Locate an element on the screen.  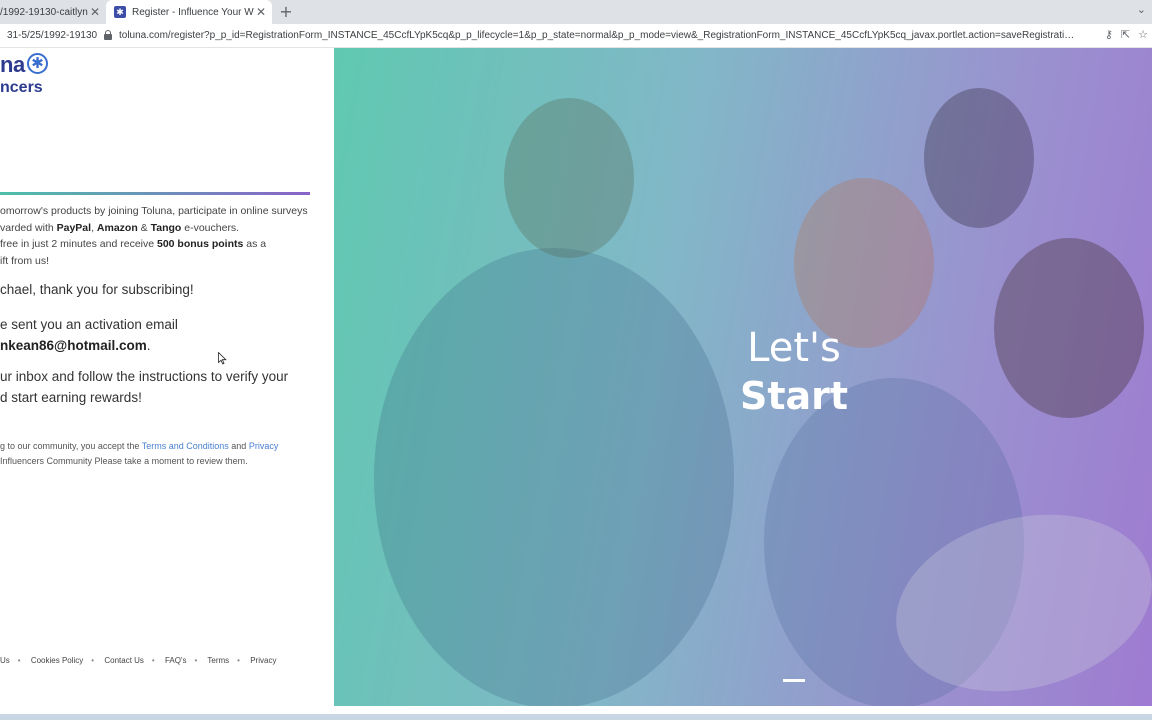
intro-line: ift from us! is located at coordinates (25, 260).